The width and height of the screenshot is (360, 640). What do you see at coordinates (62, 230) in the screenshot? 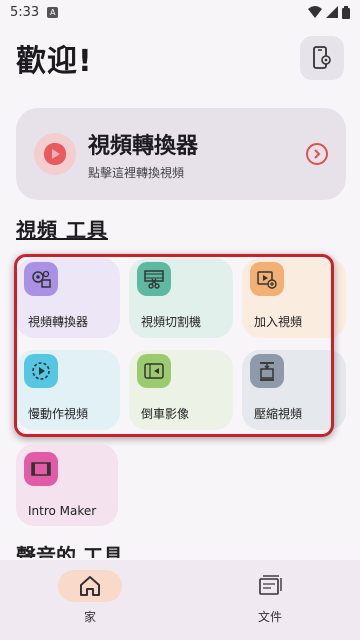
I see `section-title-video-tools: 視頻 工具` at bounding box center [62, 230].